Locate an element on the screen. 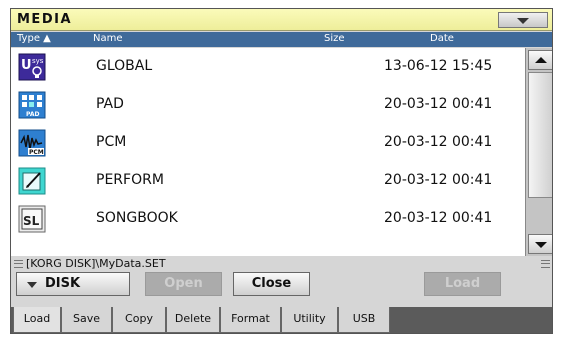  file-date: 13-06-12 15:45 is located at coordinates (438, 66).